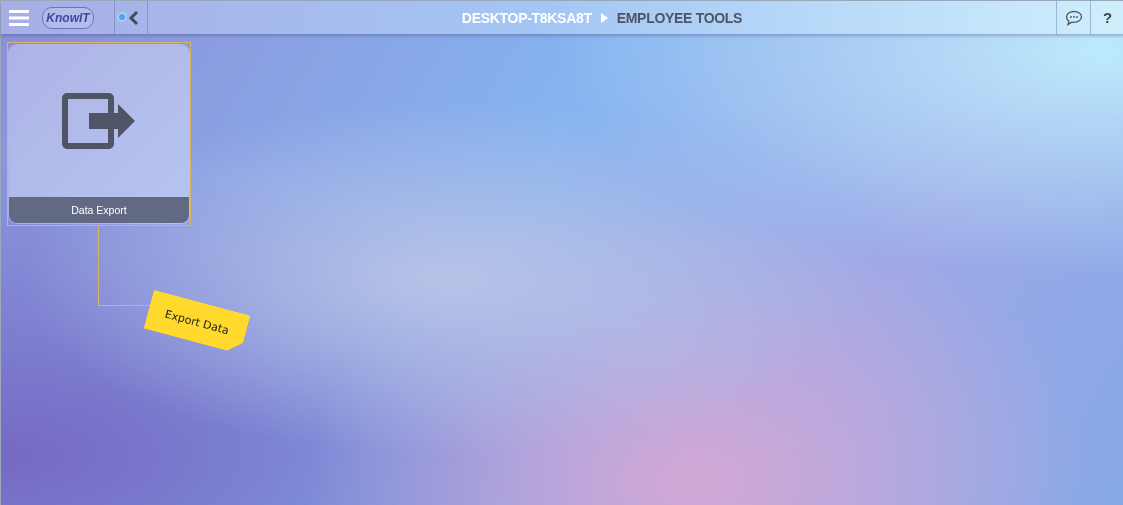 This screenshot has height=505, width=1123. What do you see at coordinates (1107, 17) in the screenshot?
I see `help-button: ?` at bounding box center [1107, 17].